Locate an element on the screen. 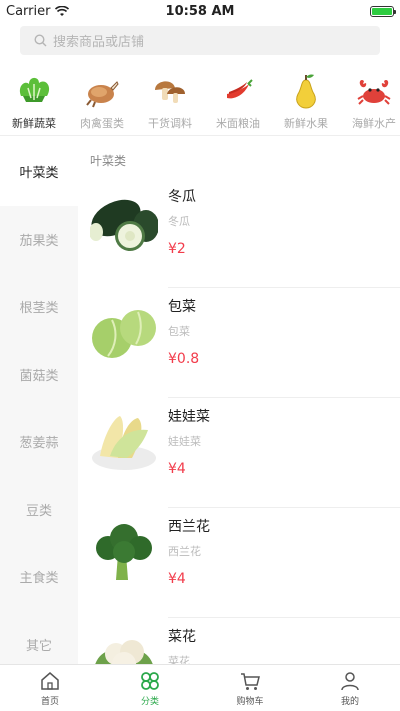  category-fresh-vegetables: 新鲜蔬菜 is located at coordinates (34, 99).